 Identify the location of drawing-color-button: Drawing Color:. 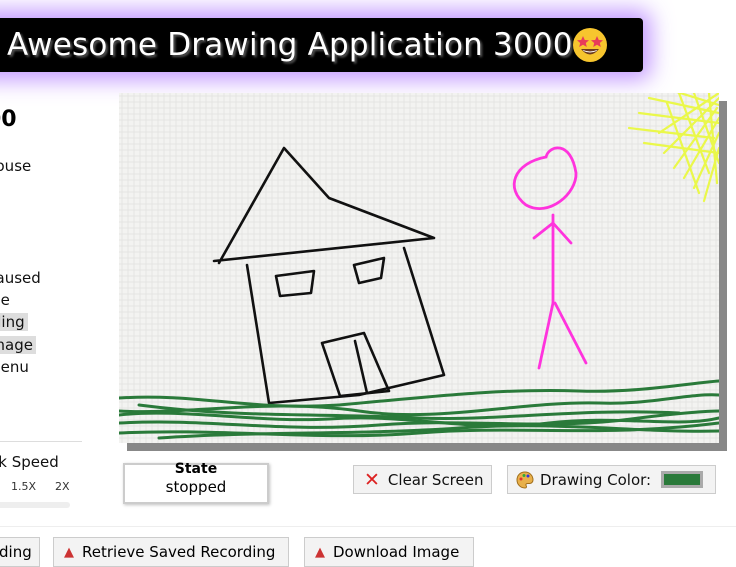
(611, 479).